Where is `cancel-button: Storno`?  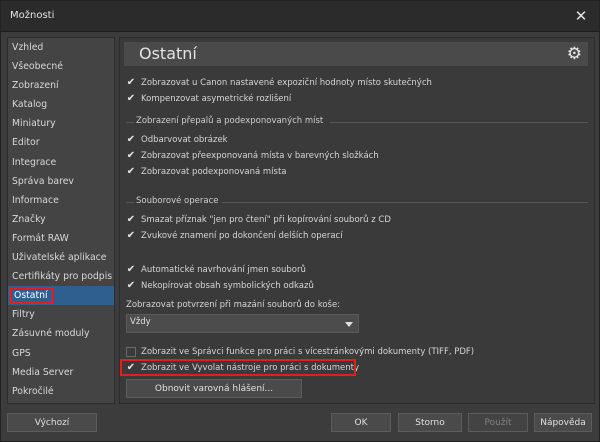 cancel-button: Storno is located at coordinates (430, 422).